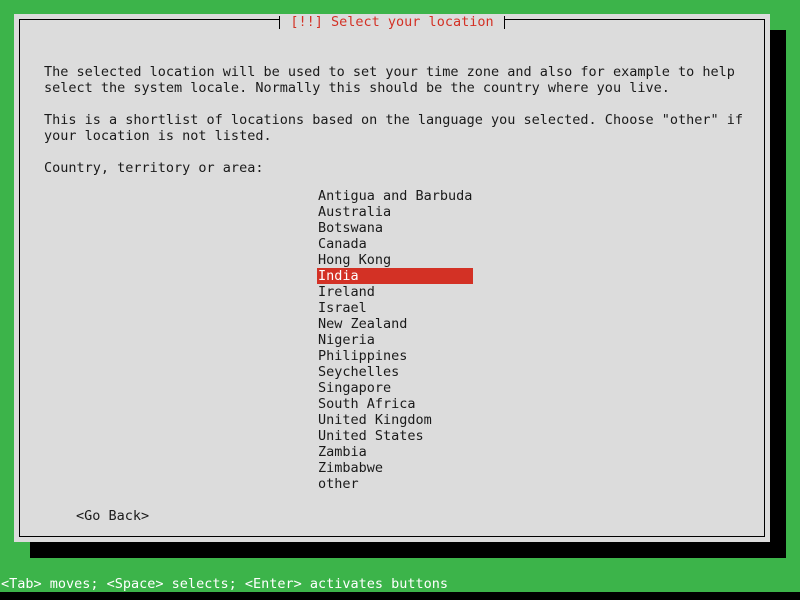 The width and height of the screenshot is (800, 600). Describe the element at coordinates (400, 596) in the screenshot. I see `bottom-black-strip` at that location.